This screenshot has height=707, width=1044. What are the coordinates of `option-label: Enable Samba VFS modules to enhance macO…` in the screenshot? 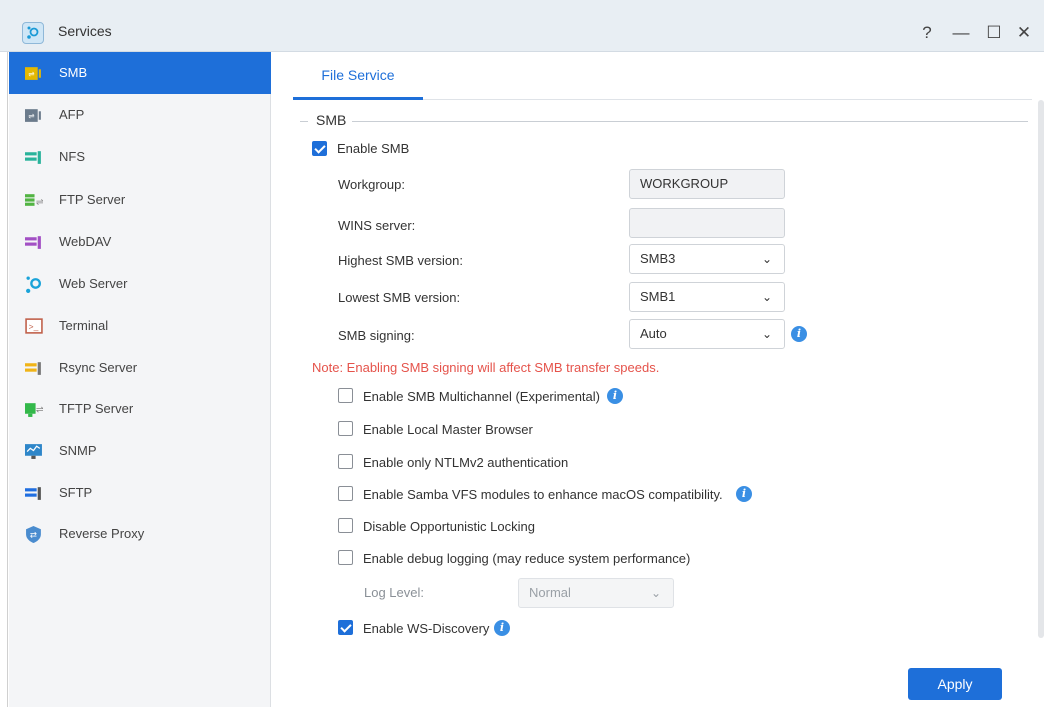 It's located at (543, 494).